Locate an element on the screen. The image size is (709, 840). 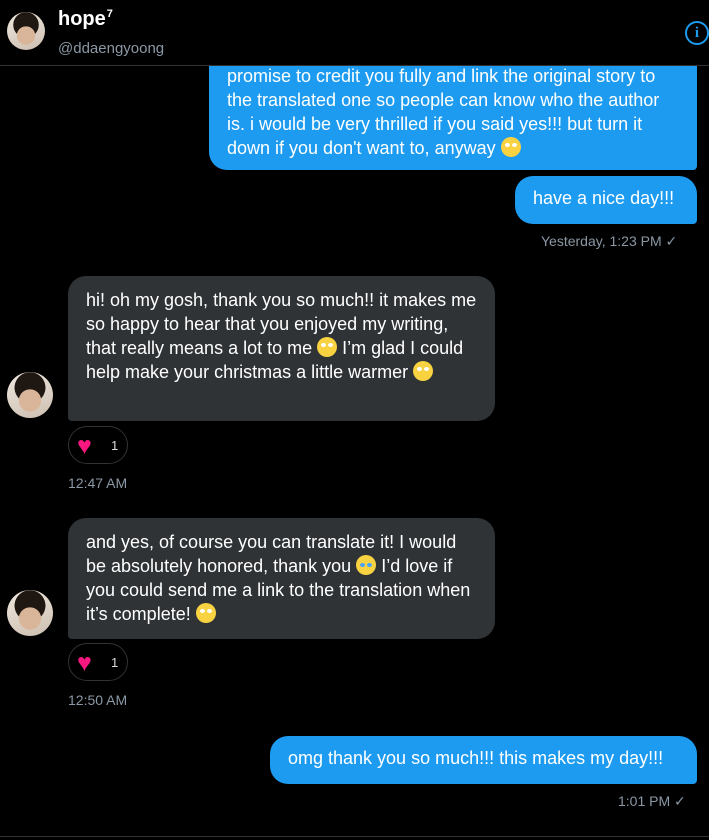
contact-handle: @ddaengyoong is located at coordinates (111, 48).